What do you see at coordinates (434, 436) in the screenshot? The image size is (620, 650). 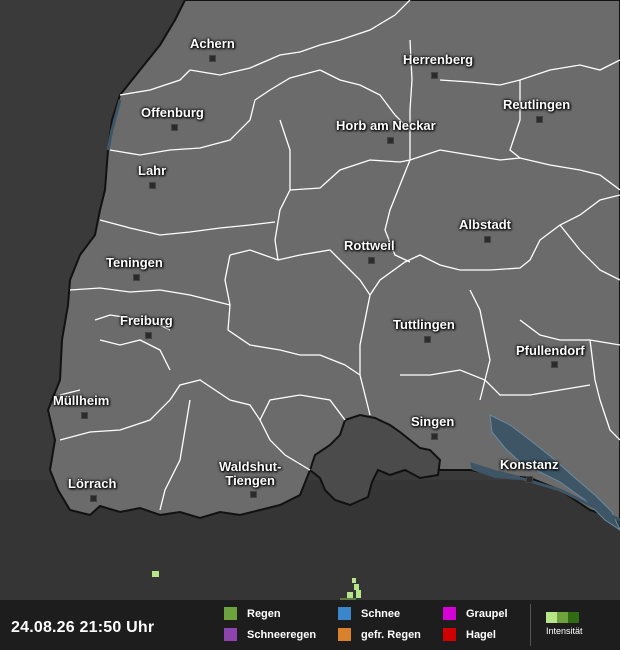 I see `city-marker-singen` at bounding box center [434, 436].